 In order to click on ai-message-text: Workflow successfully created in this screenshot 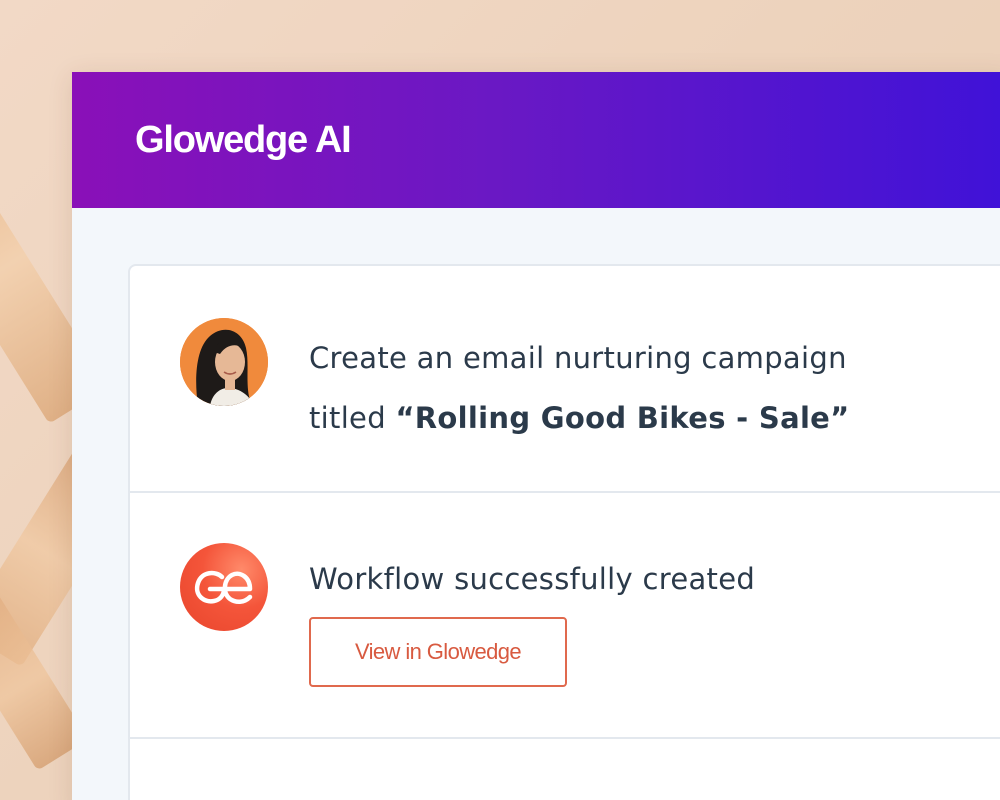, I will do `click(532, 579)`.